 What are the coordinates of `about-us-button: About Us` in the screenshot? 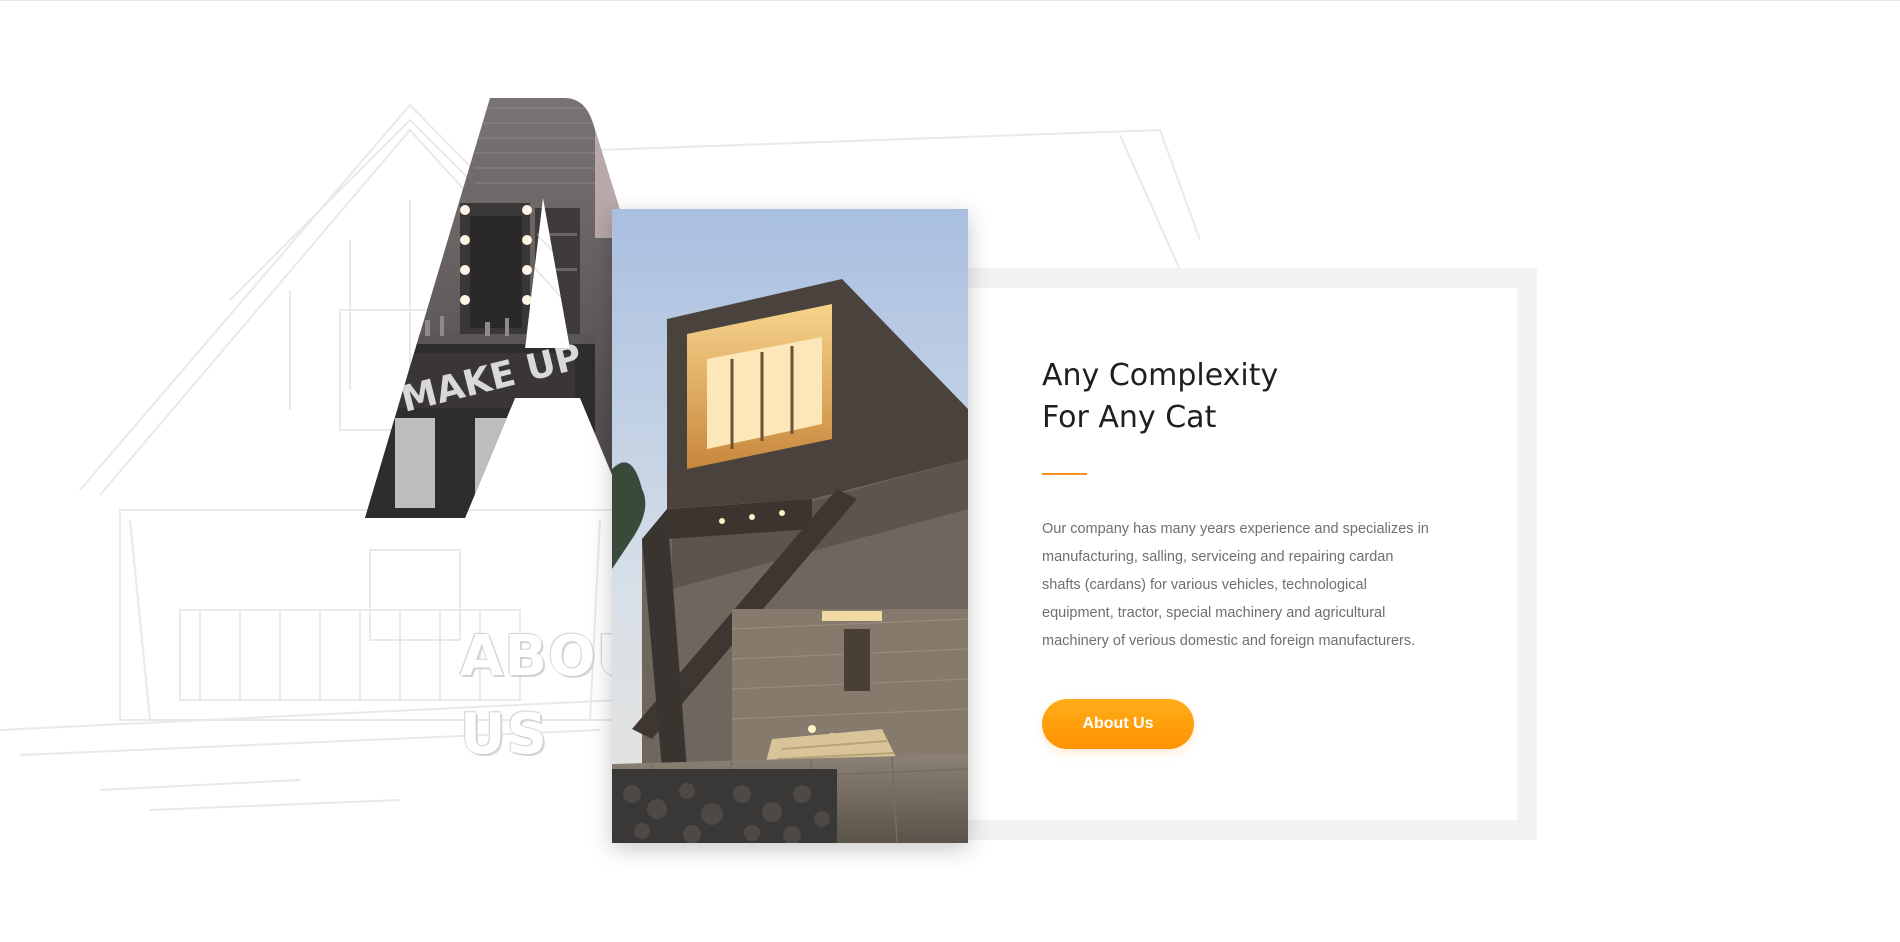 It's located at (1118, 724).